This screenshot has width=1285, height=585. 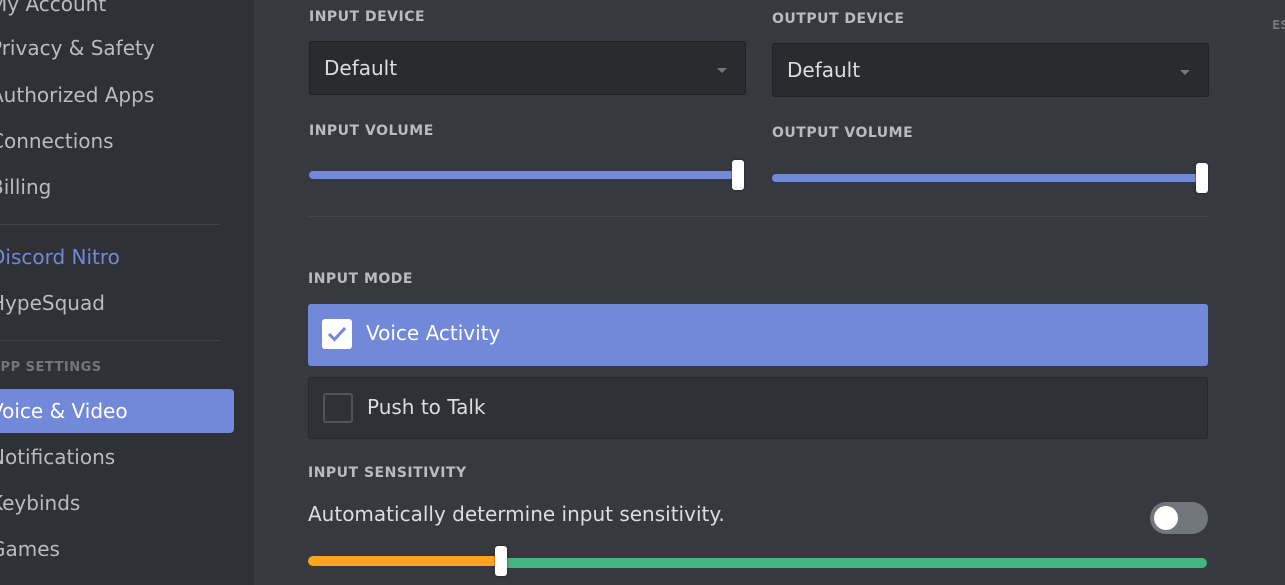 I want to click on sensitivity-bar-high, so click(x=854, y=563).